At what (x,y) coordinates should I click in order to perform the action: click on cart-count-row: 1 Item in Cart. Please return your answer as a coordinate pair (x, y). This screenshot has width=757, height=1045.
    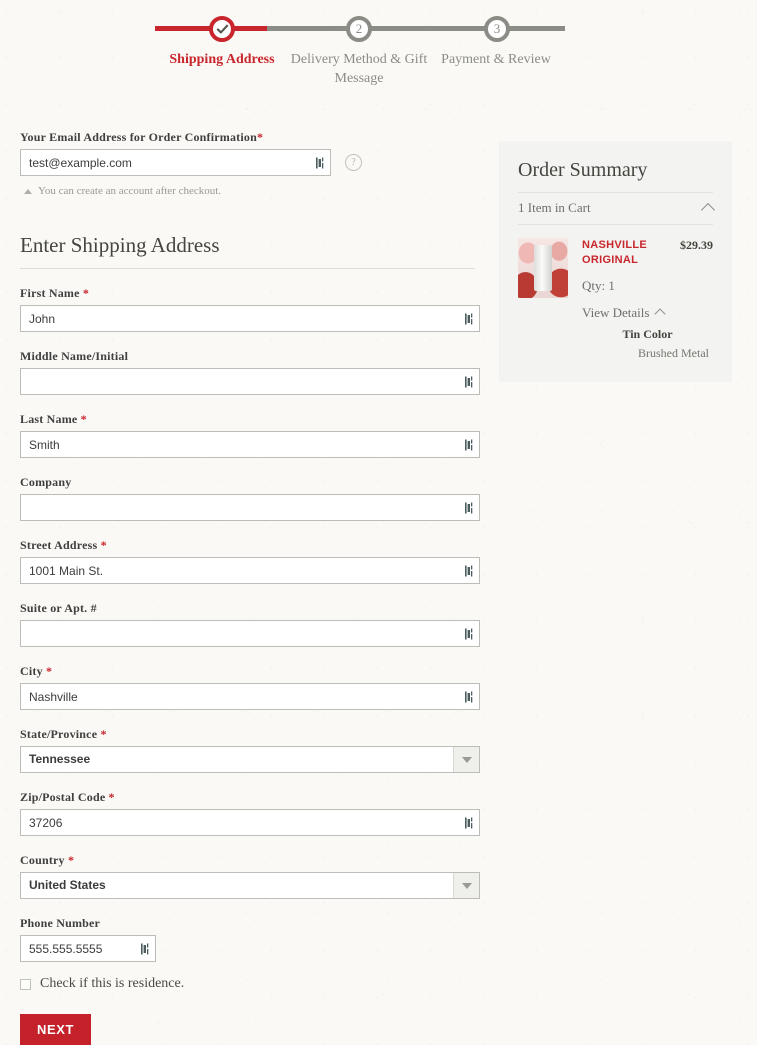
    Looking at the image, I should click on (617, 209).